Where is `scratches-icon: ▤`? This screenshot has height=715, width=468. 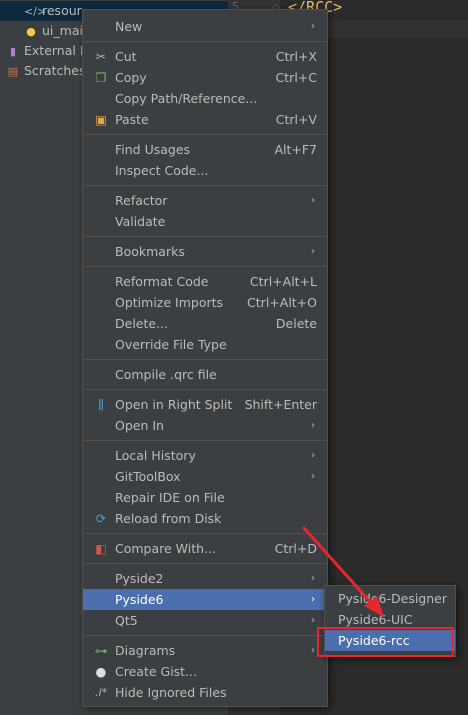
scratches-icon: ▤ is located at coordinates (13, 71).